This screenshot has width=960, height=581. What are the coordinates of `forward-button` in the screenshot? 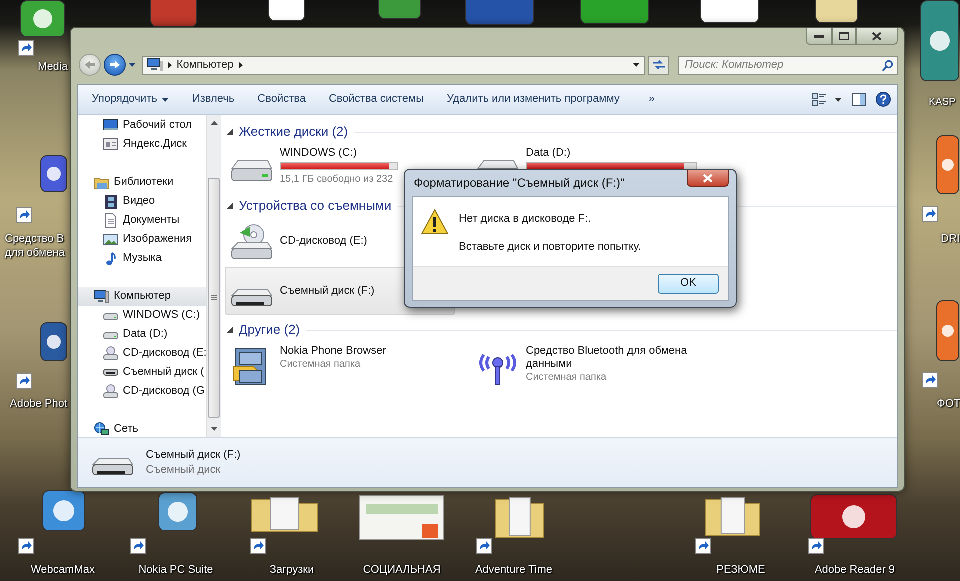 It's located at (115, 65).